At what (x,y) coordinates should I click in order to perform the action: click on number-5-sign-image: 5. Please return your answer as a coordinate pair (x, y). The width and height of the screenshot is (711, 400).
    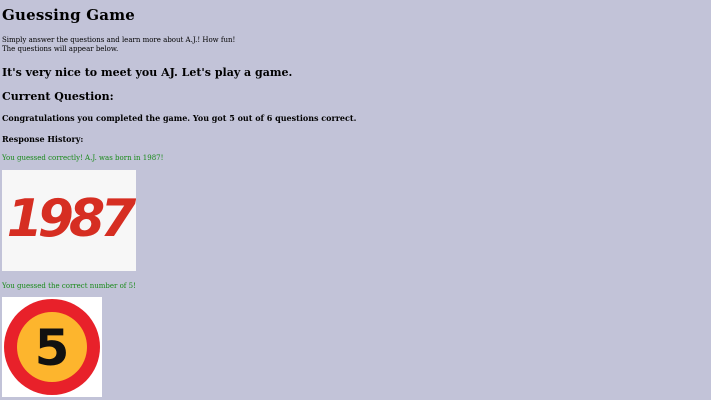
    Looking at the image, I should click on (52, 347).